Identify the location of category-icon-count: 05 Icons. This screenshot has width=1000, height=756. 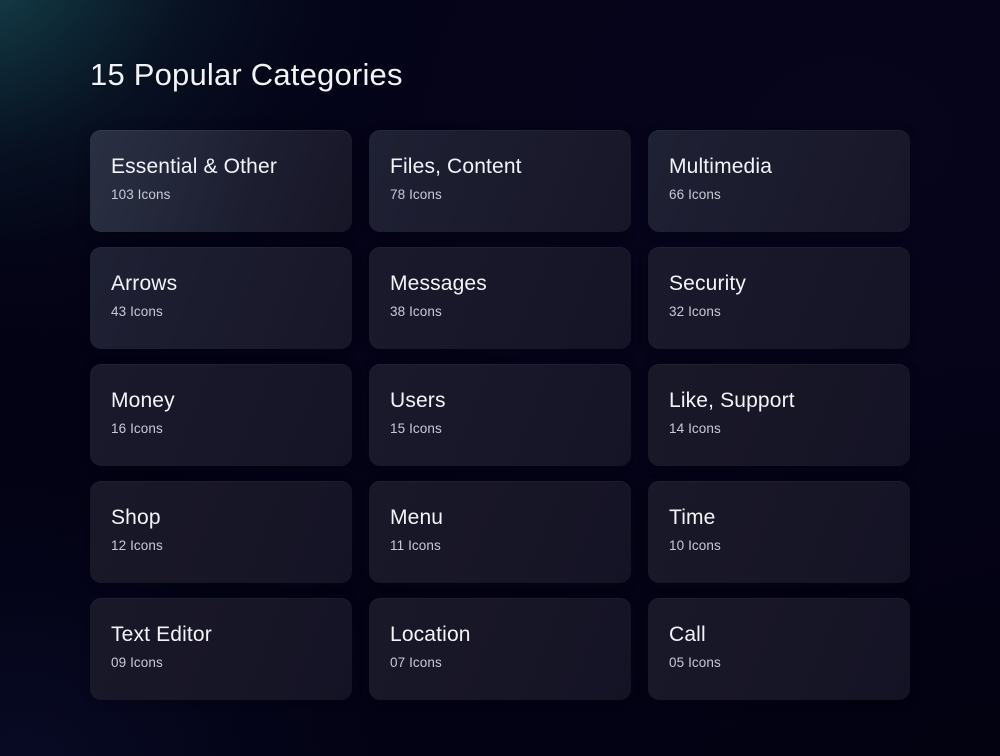
(695, 663).